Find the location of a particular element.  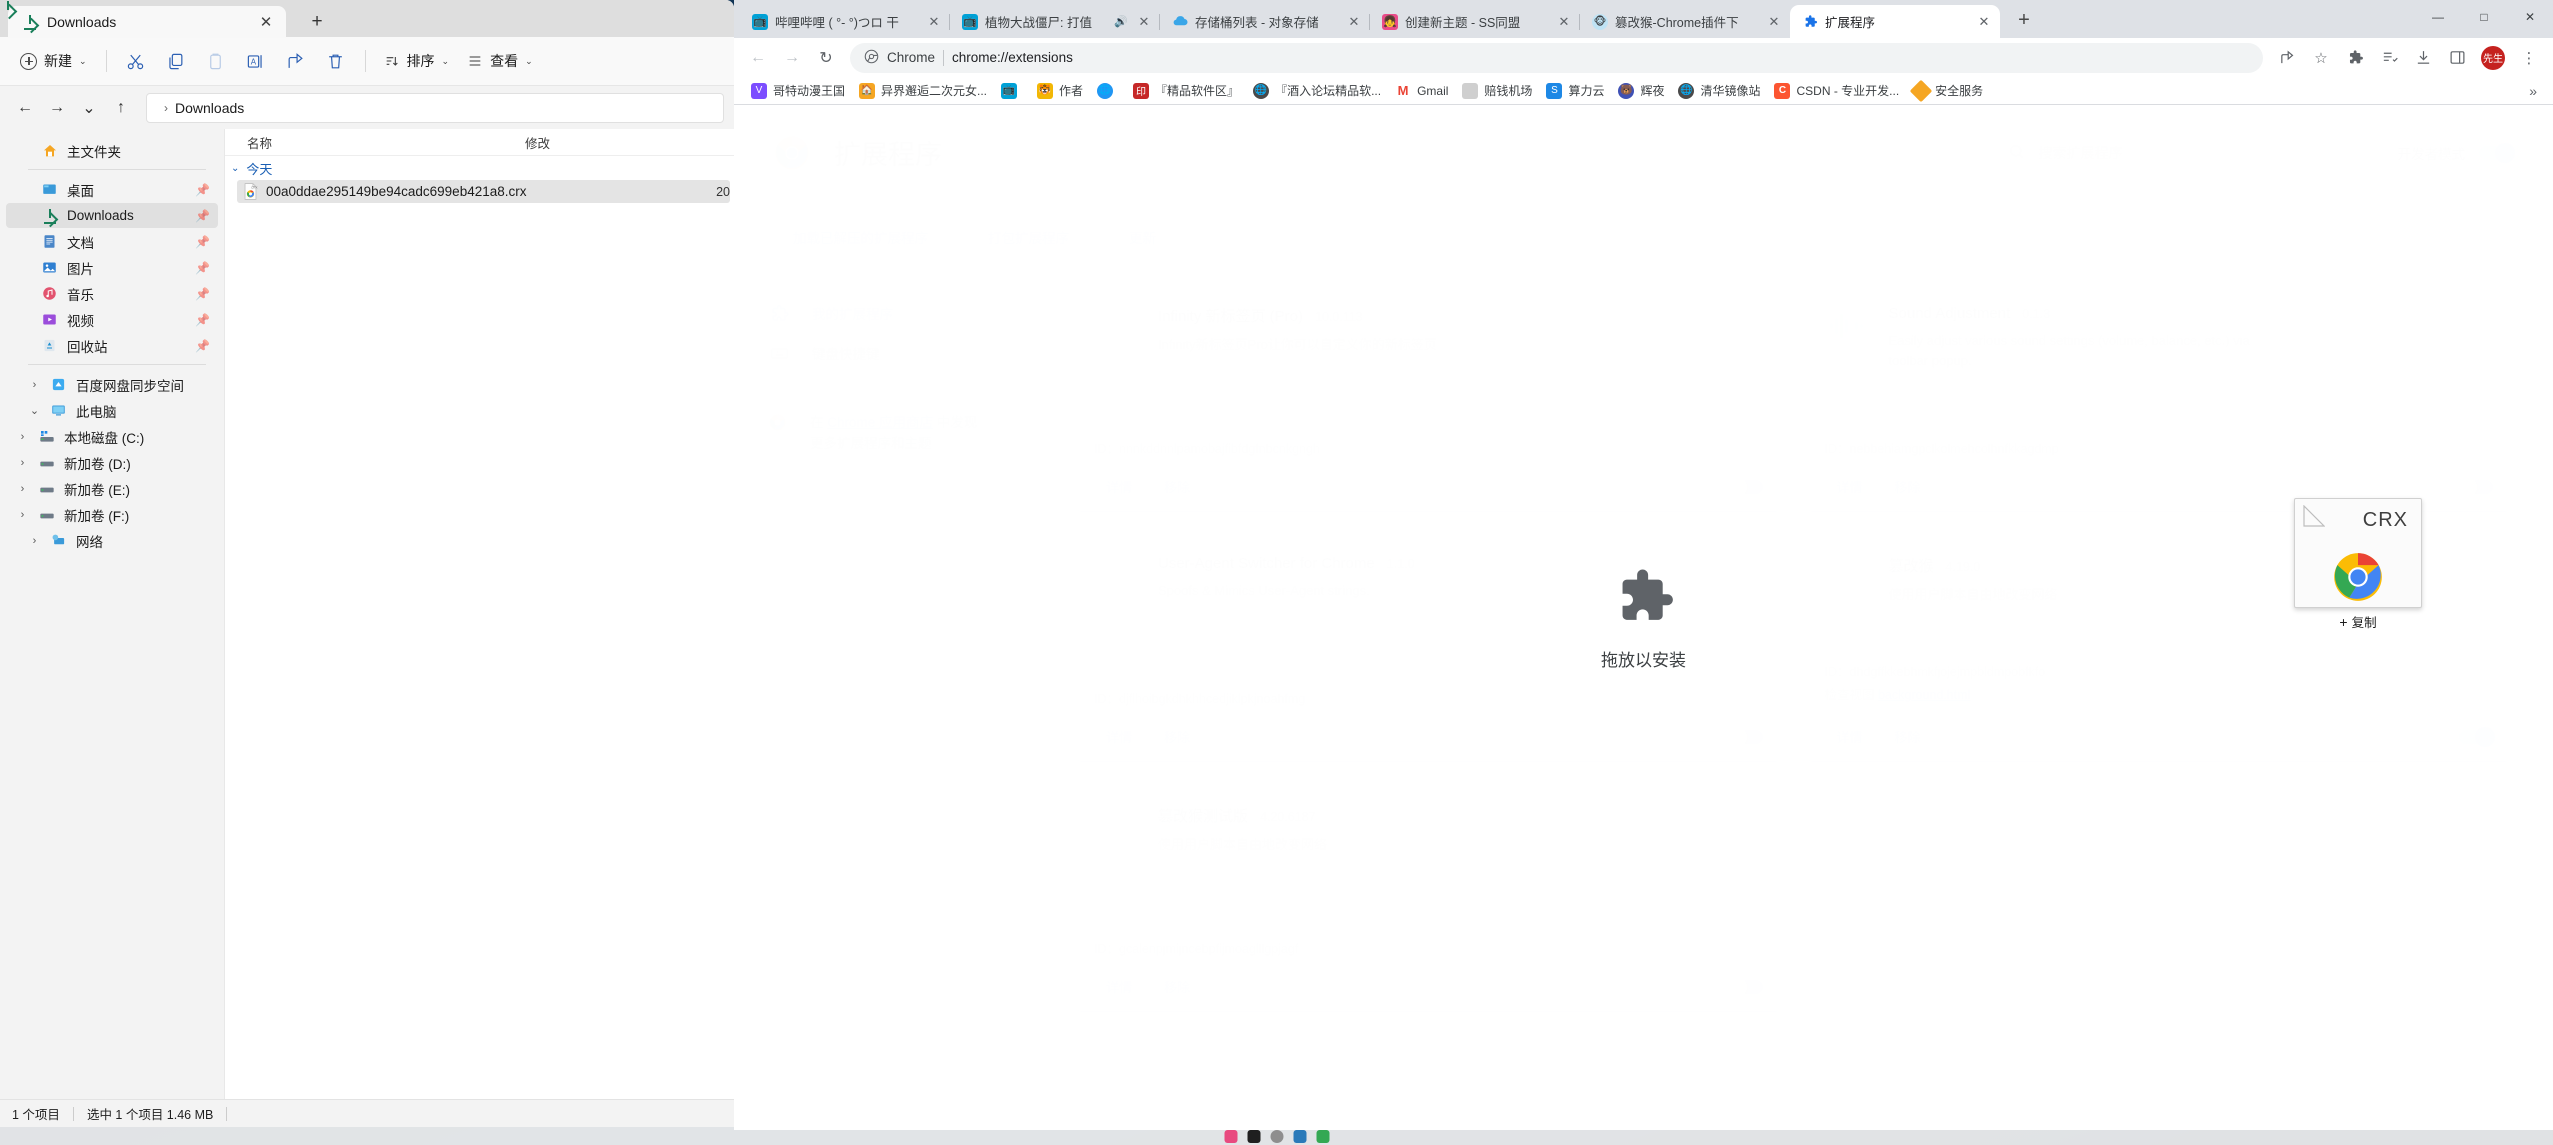

reading-list-icon is located at coordinates (2389, 58).